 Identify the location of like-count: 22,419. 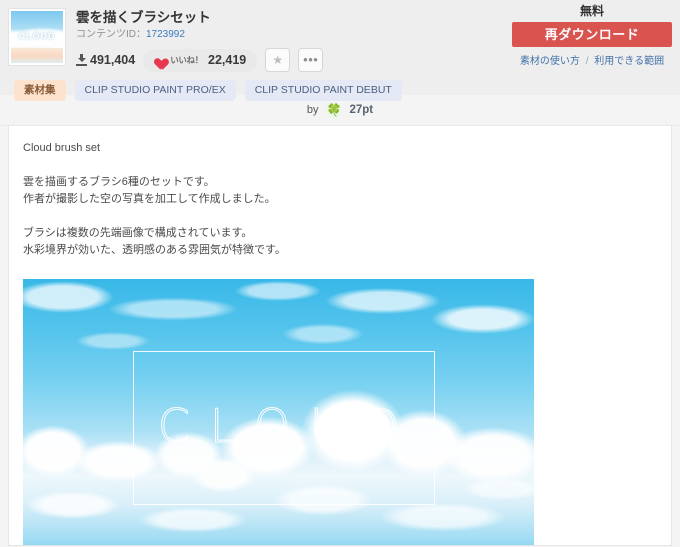
(227, 60).